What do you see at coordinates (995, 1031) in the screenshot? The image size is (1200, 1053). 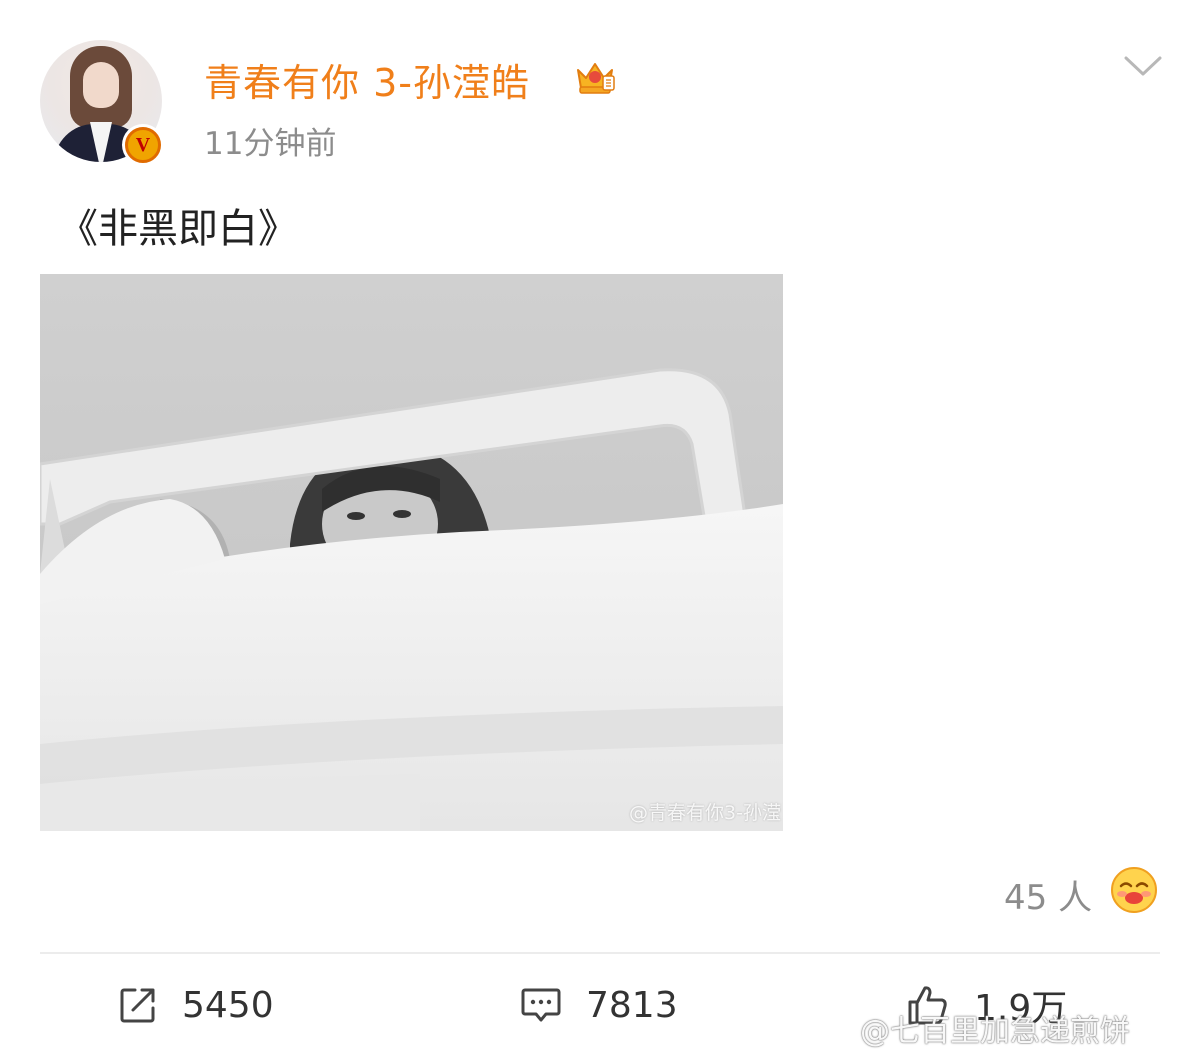 I see `overlay-watermark: @七百里加急递煎饼` at bounding box center [995, 1031].